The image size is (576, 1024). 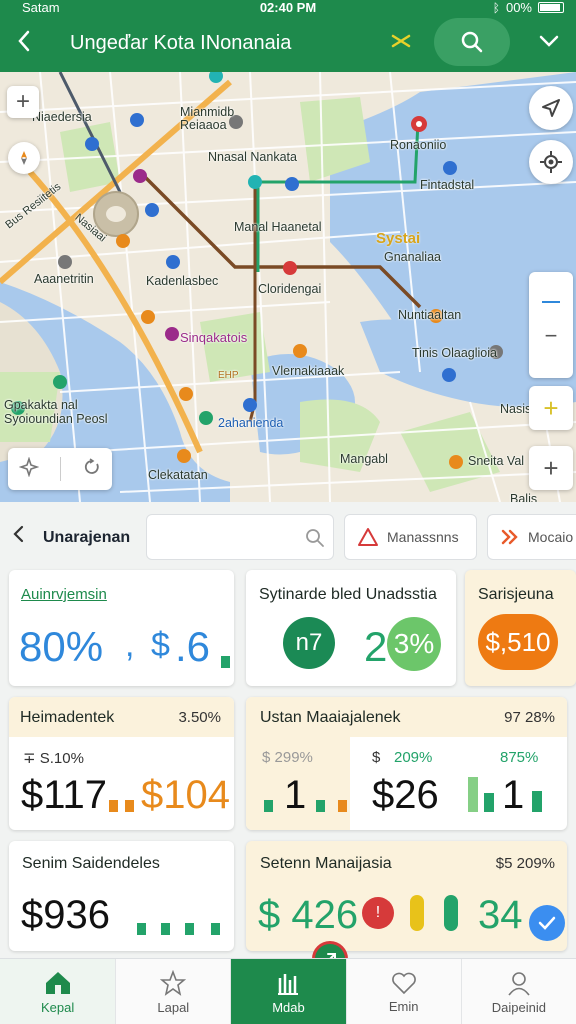 What do you see at coordinates (351, 628) in the screenshot?
I see `stat-card-2: Sytinarde bled Unadsstia n7 2 3%` at bounding box center [351, 628].